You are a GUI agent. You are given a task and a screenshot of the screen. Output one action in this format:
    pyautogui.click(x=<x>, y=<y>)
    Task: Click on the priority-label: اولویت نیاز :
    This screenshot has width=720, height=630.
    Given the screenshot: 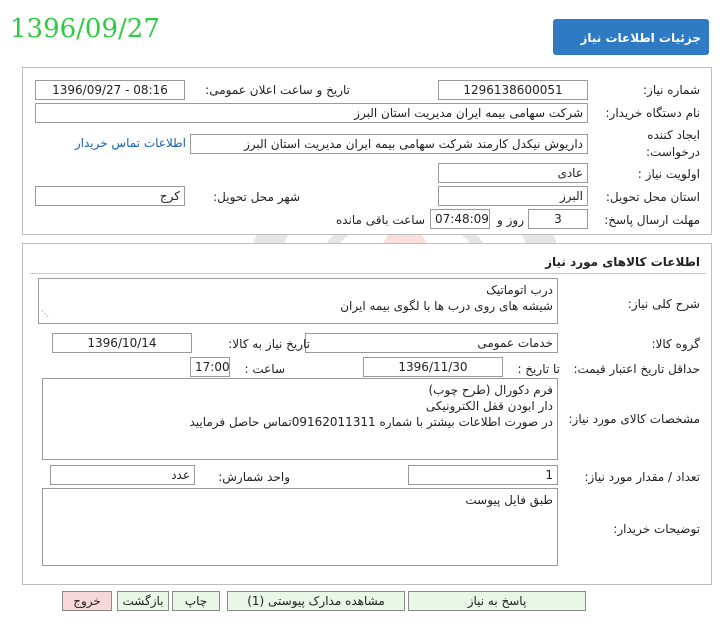 What is the action you would take?
    pyautogui.click(x=668, y=174)
    